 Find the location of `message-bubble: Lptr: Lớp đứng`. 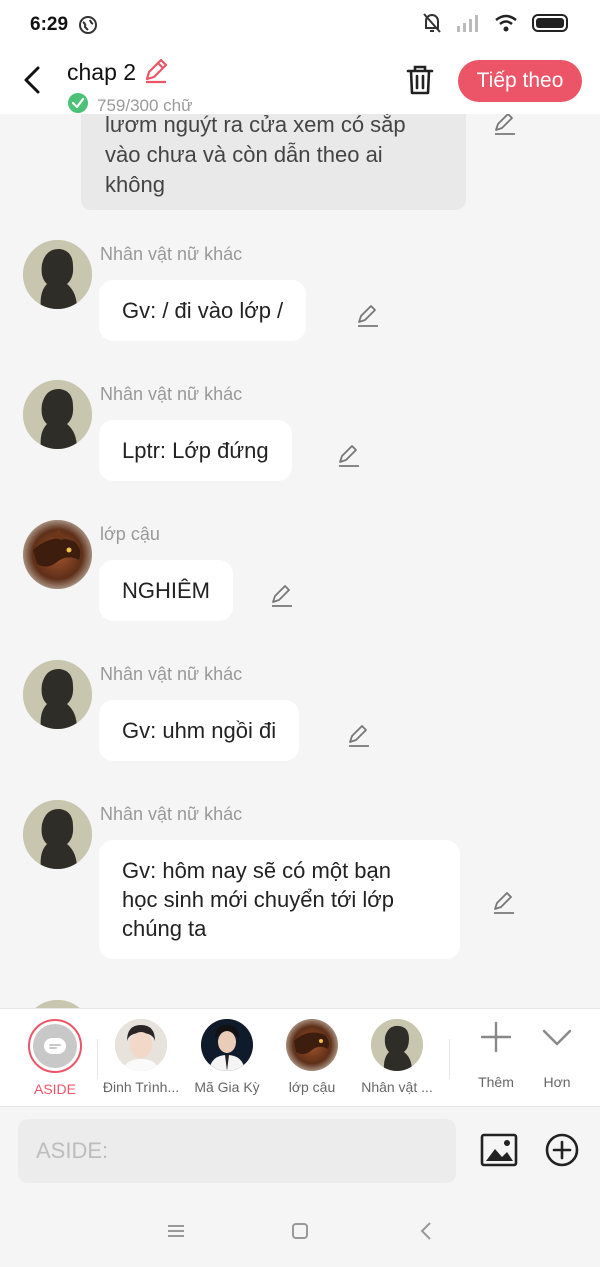

message-bubble: Lptr: Lớp đứng is located at coordinates (195, 450).